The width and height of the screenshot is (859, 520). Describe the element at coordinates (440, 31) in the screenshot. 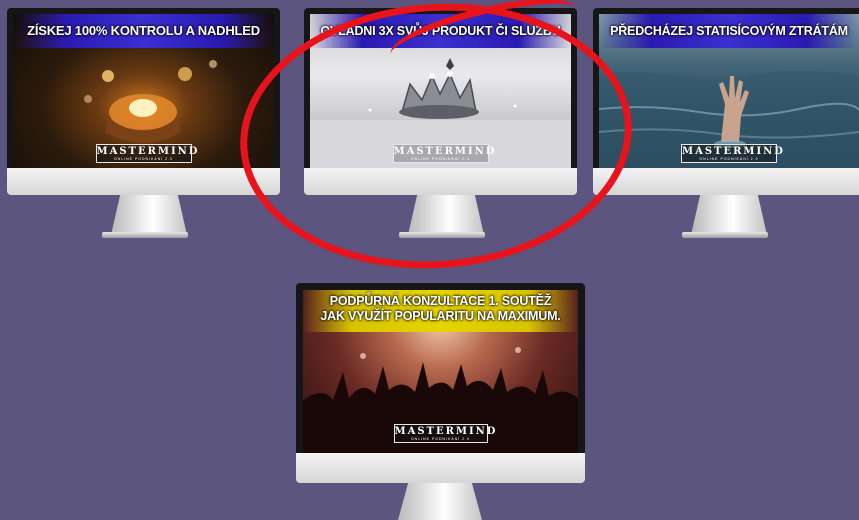

I see `monitor-title: OVLÁDNI 3X SVŮJ PRODUKT ČI SLUŽBU` at that location.